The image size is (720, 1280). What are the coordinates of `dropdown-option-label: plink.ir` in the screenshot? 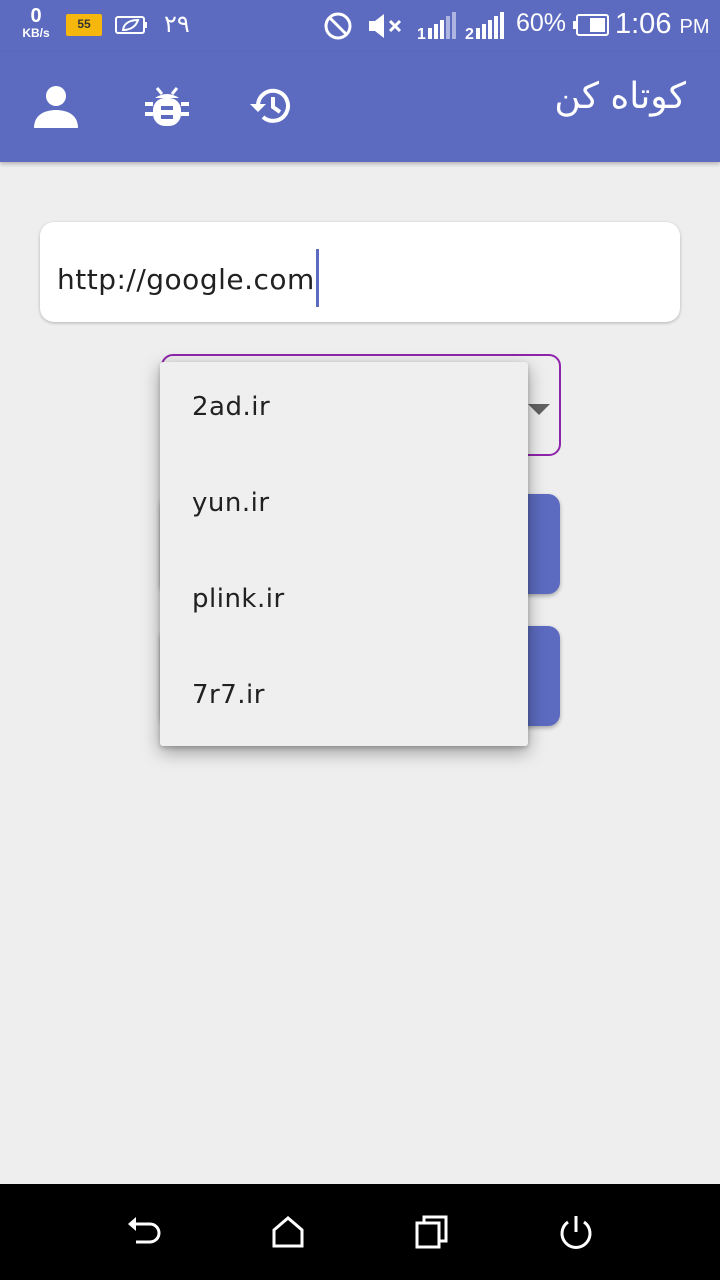 It's located at (238, 599).